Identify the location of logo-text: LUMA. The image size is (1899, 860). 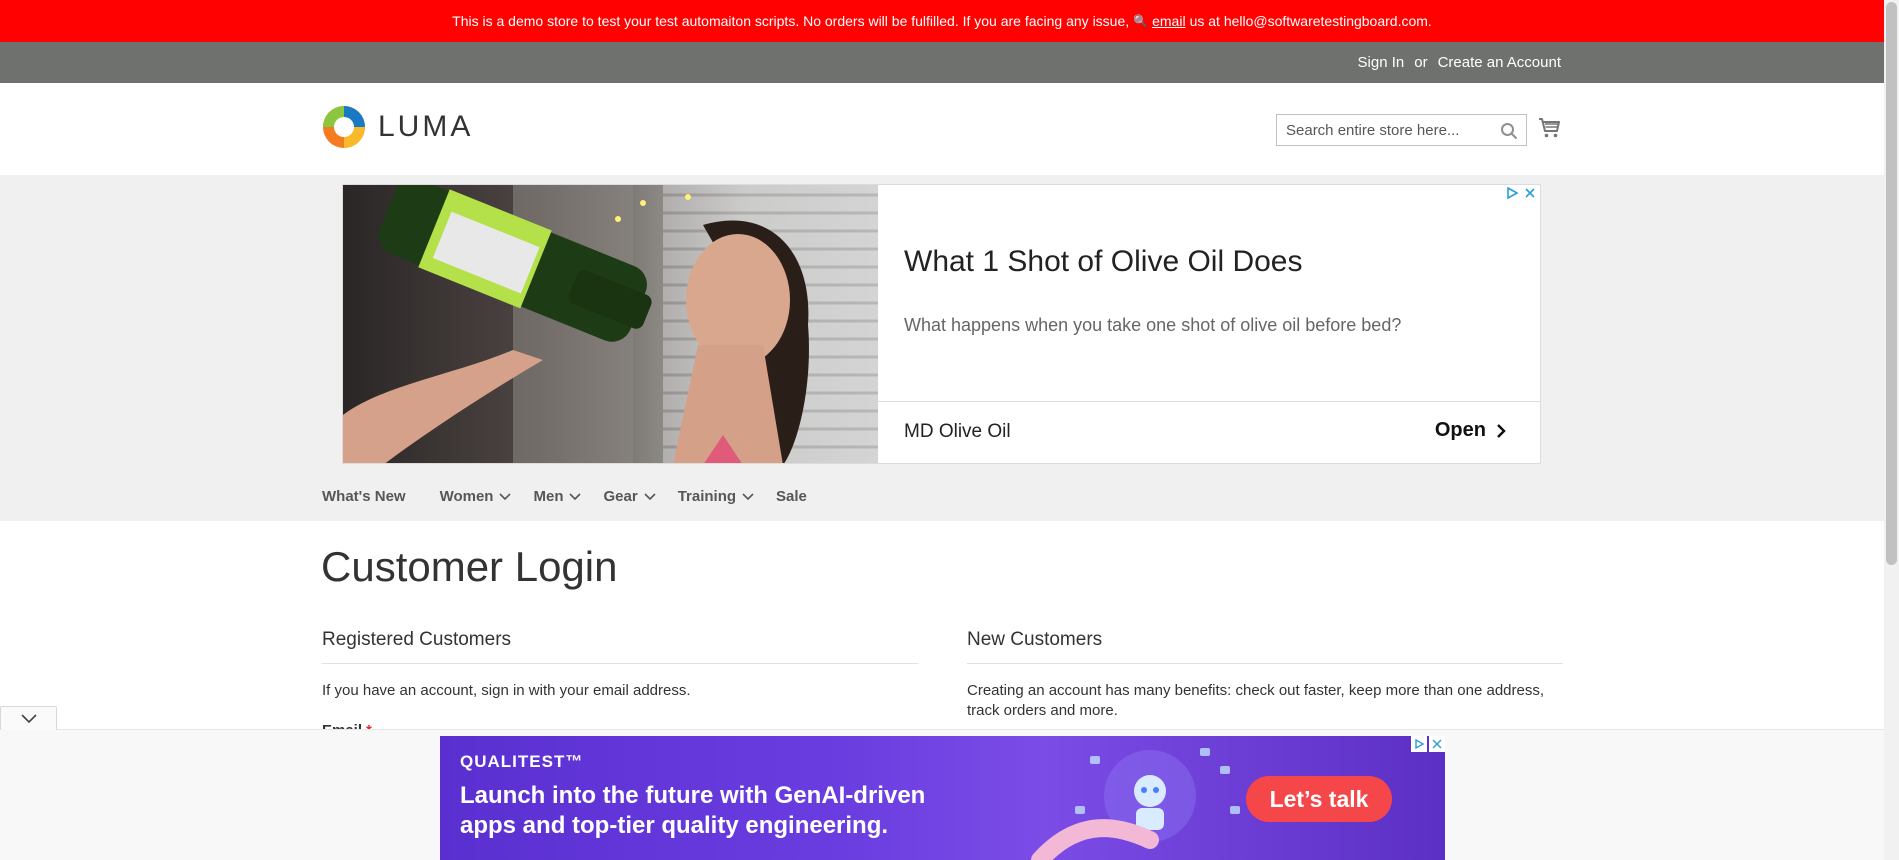
(426, 126).